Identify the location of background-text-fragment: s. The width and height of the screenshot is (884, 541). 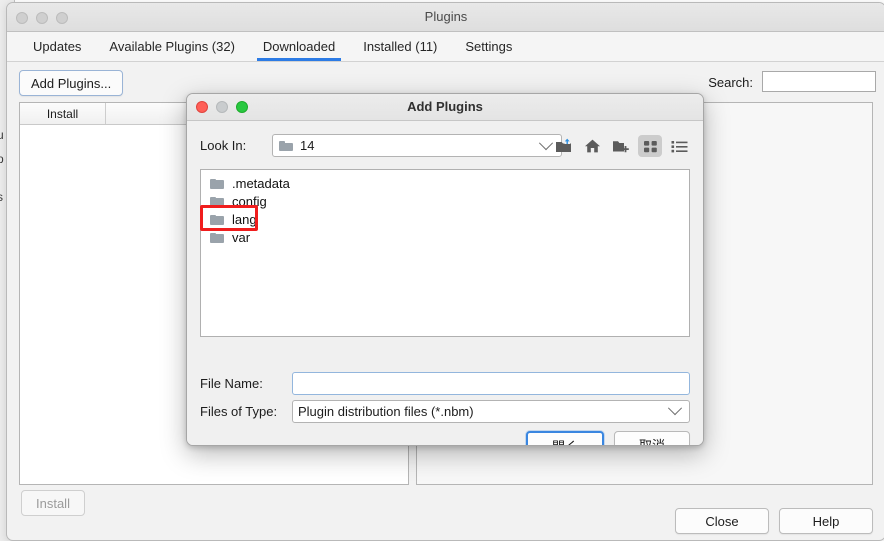
(1, 197).